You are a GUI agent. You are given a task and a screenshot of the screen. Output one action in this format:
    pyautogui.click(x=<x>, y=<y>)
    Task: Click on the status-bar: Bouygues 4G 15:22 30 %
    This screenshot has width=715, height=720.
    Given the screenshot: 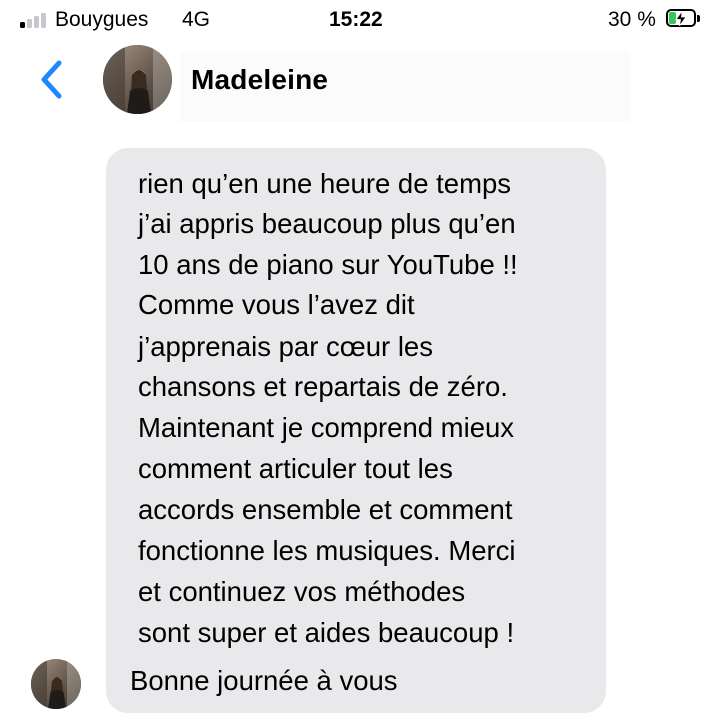 What is the action you would take?
    pyautogui.click(x=357, y=20)
    